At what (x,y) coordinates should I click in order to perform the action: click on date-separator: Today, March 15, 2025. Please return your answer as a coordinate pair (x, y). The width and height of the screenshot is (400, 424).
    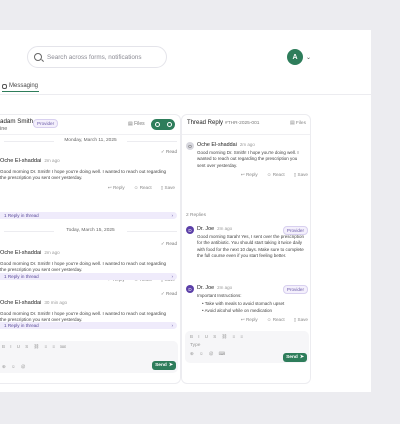
    Looking at the image, I should click on (90, 230).